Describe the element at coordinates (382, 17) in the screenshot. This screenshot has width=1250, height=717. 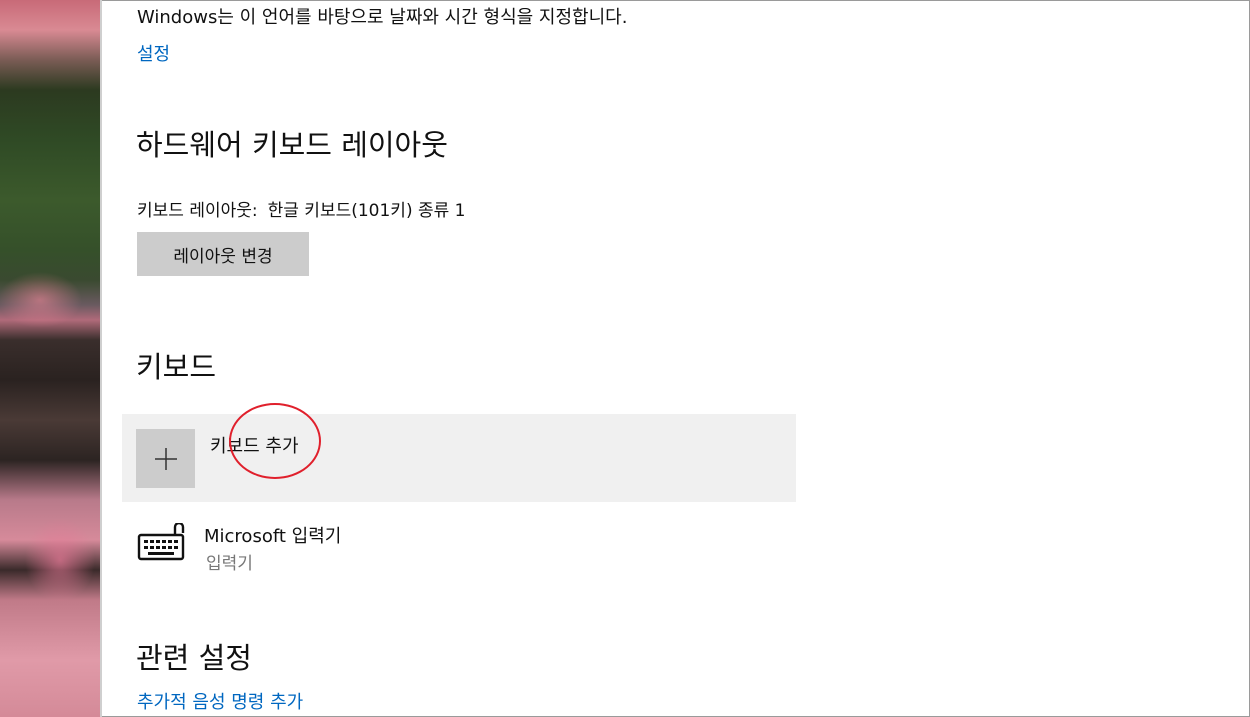
I see `language-format-description: Windows는 이 언어를 바탕으로 날짜와 시간 형식을 지정합니다.` at that location.